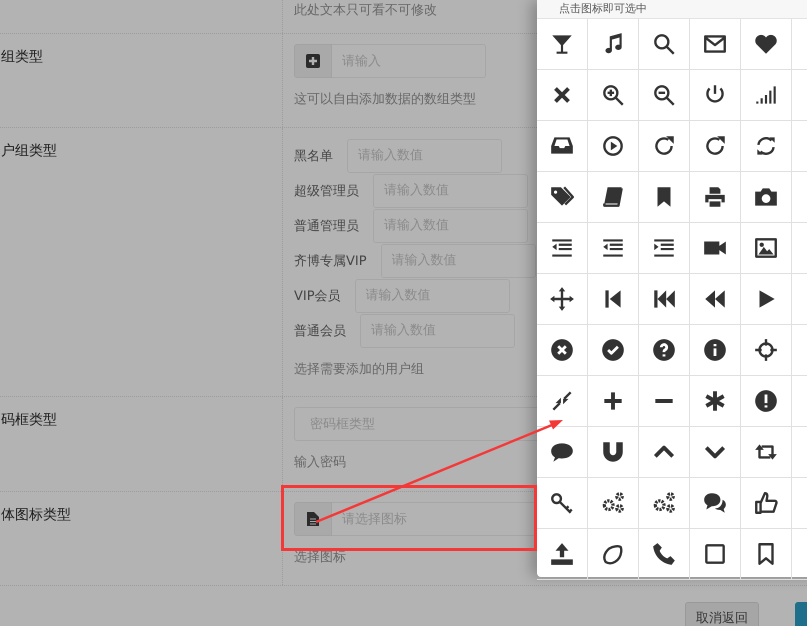 The height and width of the screenshot is (626, 807). What do you see at coordinates (365, 10) in the screenshot?
I see `help-text: 此处文本只可看不可修改` at bounding box center [365, 10].